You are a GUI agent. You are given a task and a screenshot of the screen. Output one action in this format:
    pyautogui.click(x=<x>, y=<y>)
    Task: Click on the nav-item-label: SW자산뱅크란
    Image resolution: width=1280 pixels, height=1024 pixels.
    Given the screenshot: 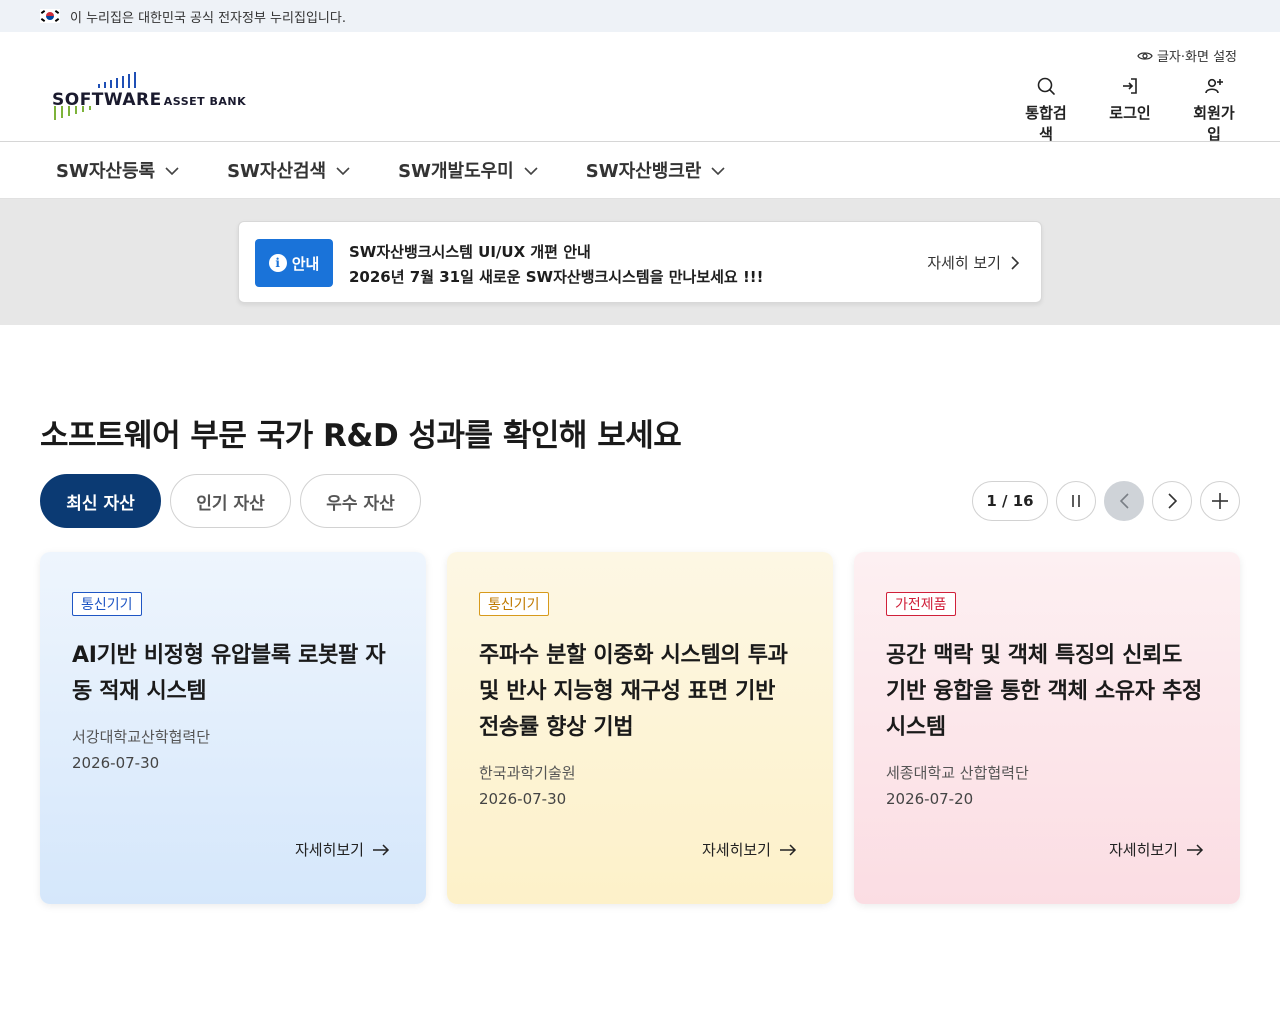 What is the action you would take?
    pyautogui.click(x=643, y=171)
    